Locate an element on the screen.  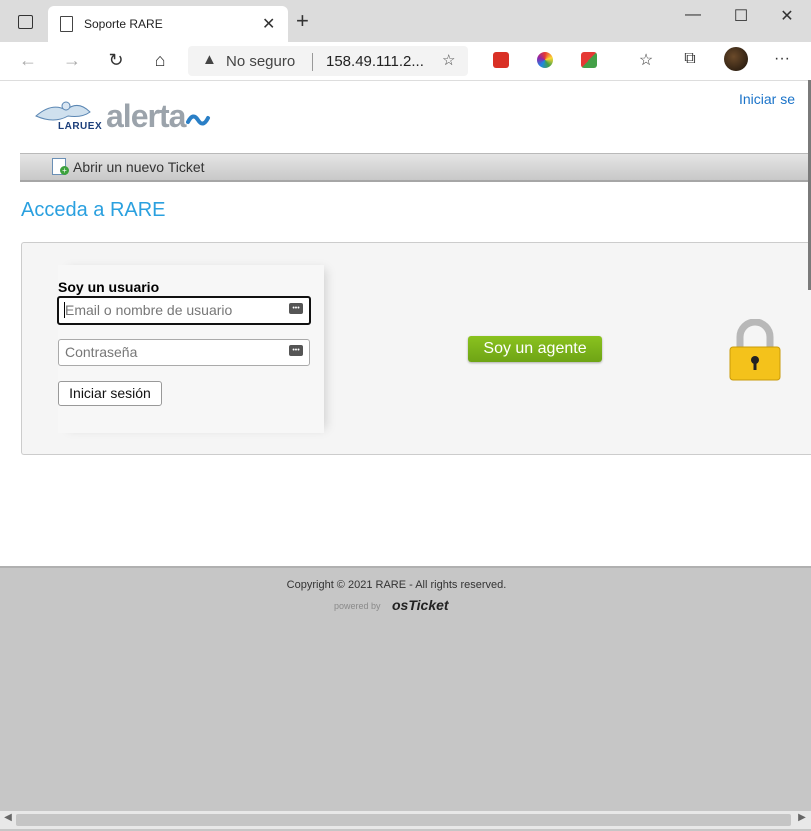
new-tab-button: + is located at coordinates (302, 21).